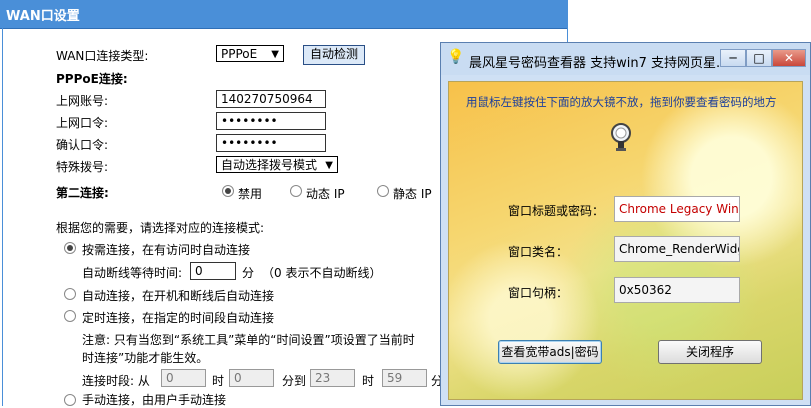 This screenshot has height=408, width=811. Describe the element at coordinates (218, 381) in the screenshot. I see `hour-label-1: 时` at that location.